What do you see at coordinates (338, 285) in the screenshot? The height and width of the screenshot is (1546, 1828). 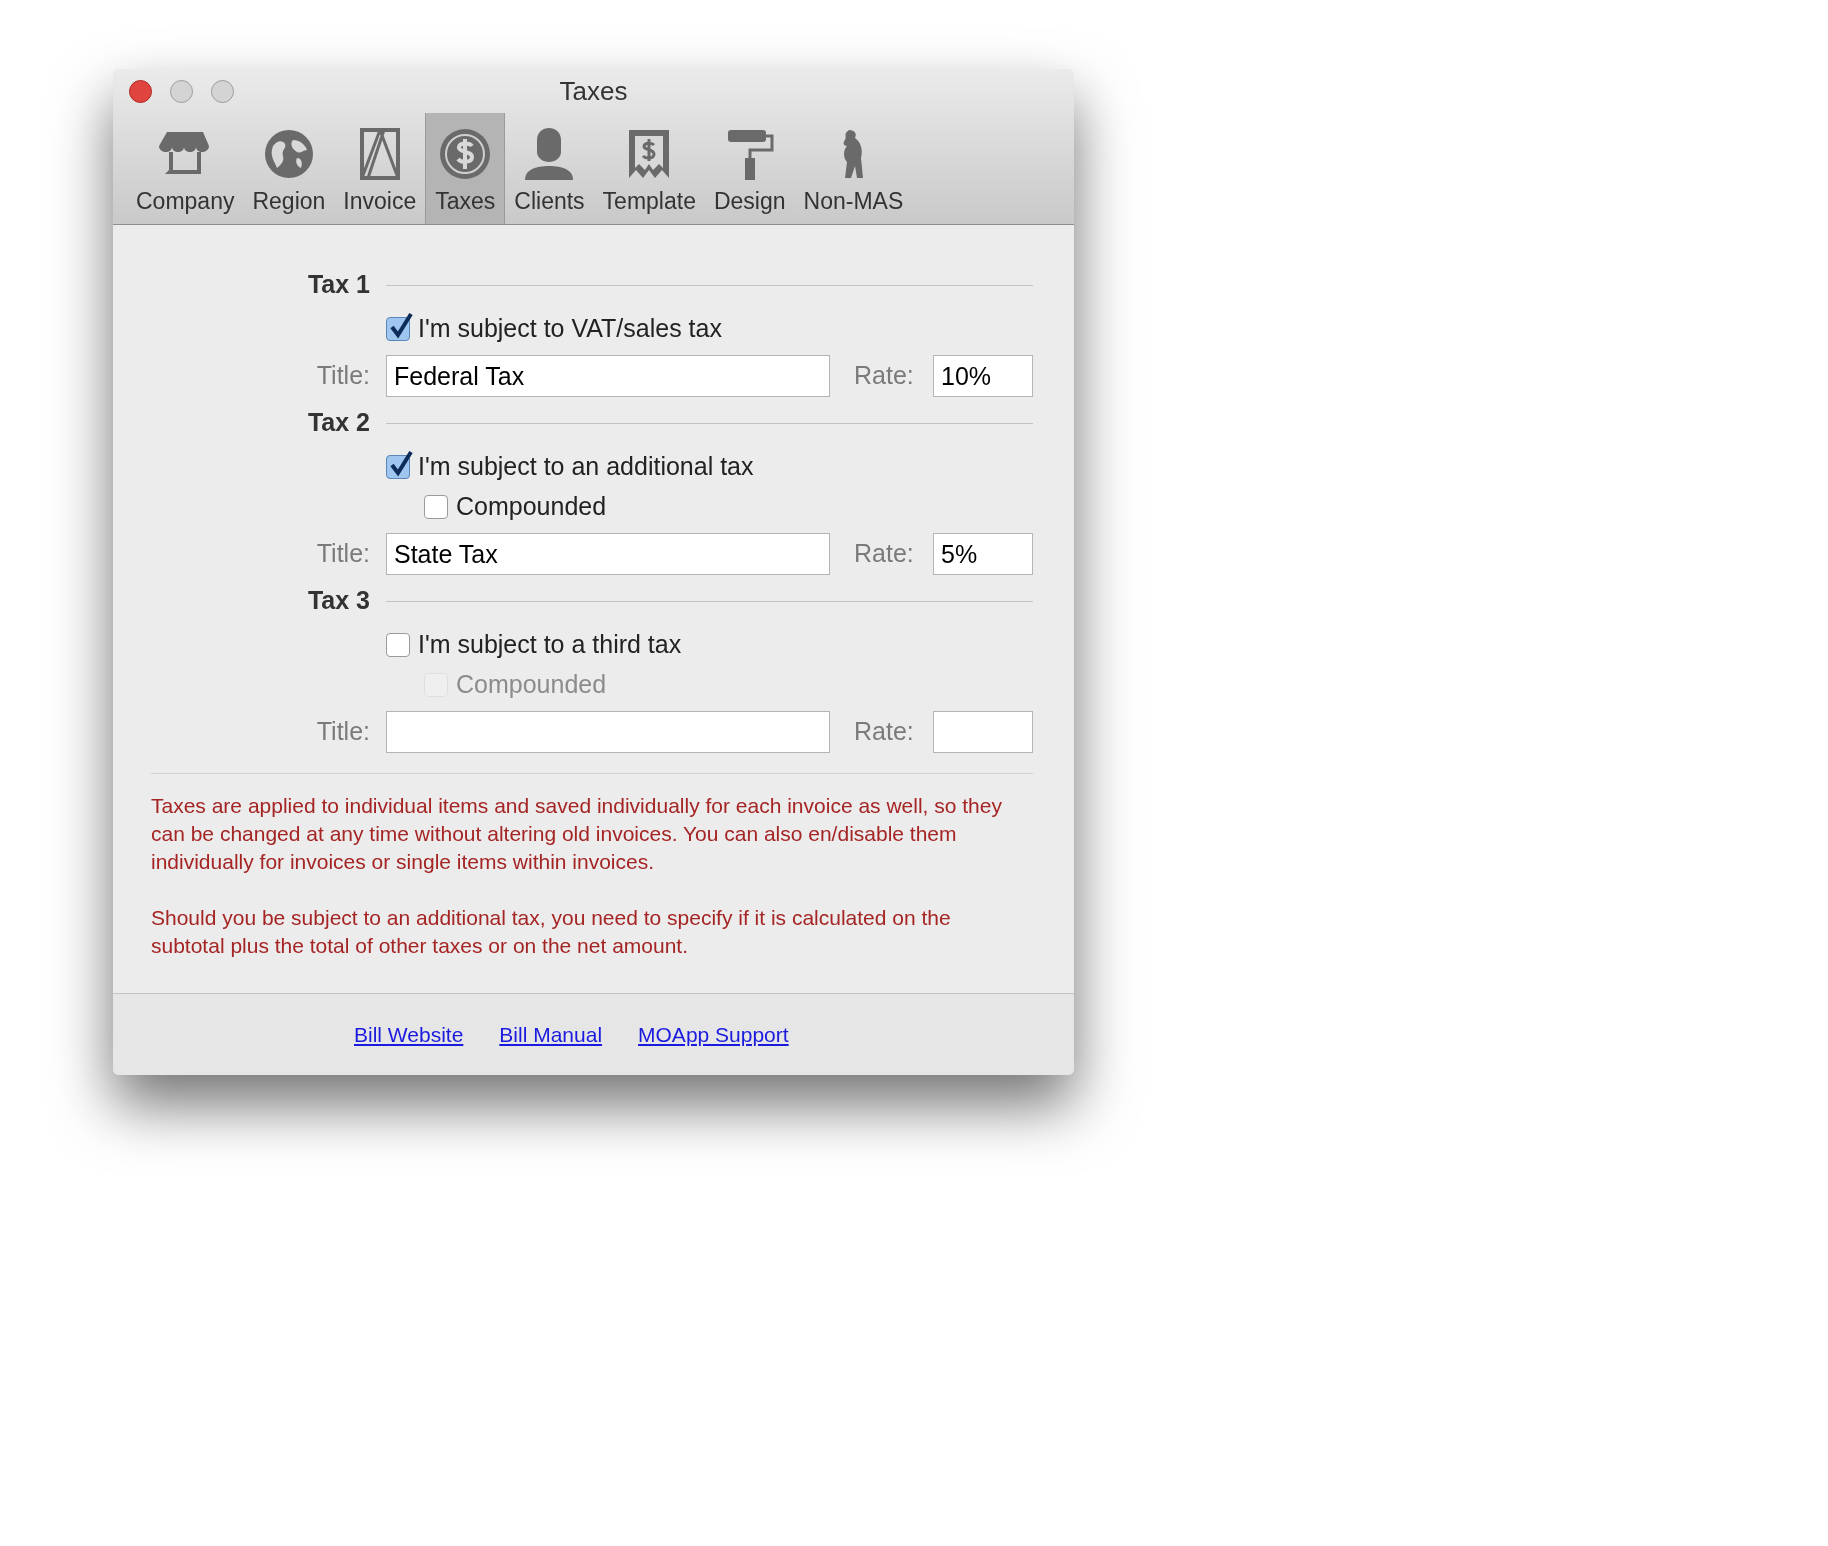 I see `section-heading: Tax 1` at bounding box center [338, 285].